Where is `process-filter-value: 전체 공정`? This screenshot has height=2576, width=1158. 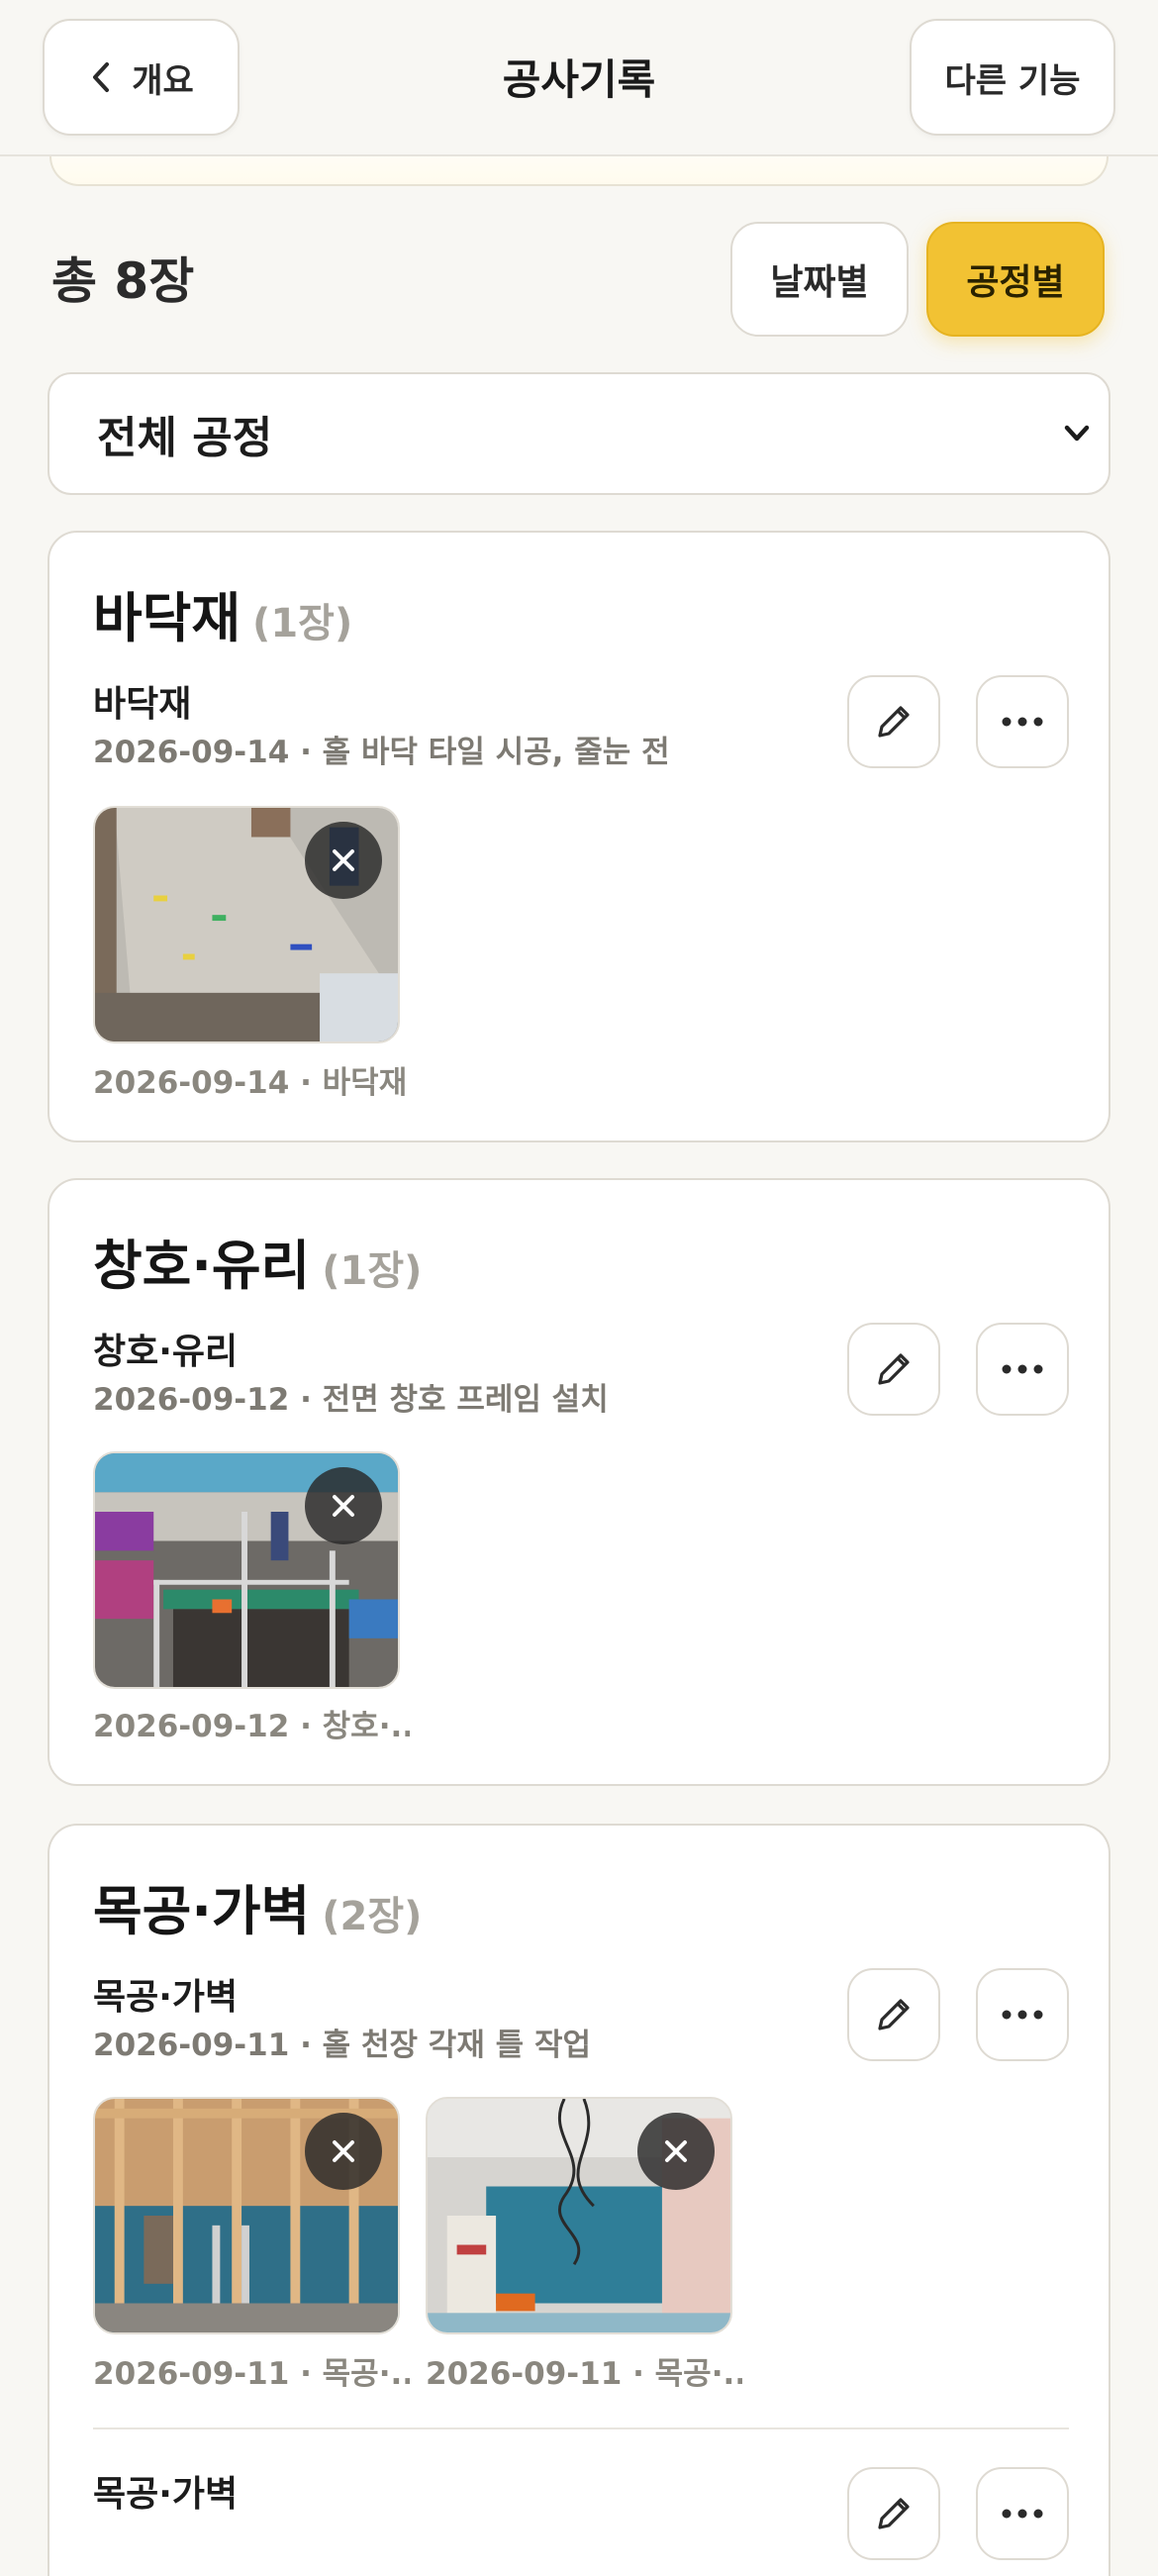
process-filter-value: 전체 공정 is located at coordinates (185, 438).